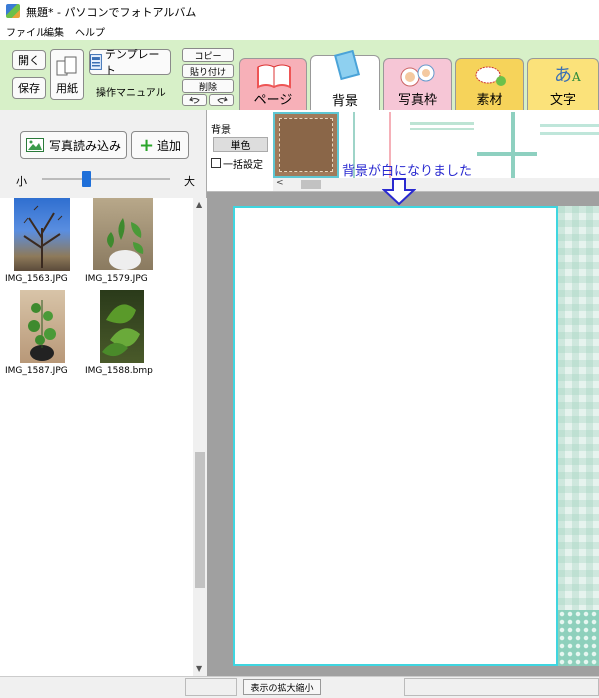  I want to click on bulk-setting-checkbox, so click(216, 163).